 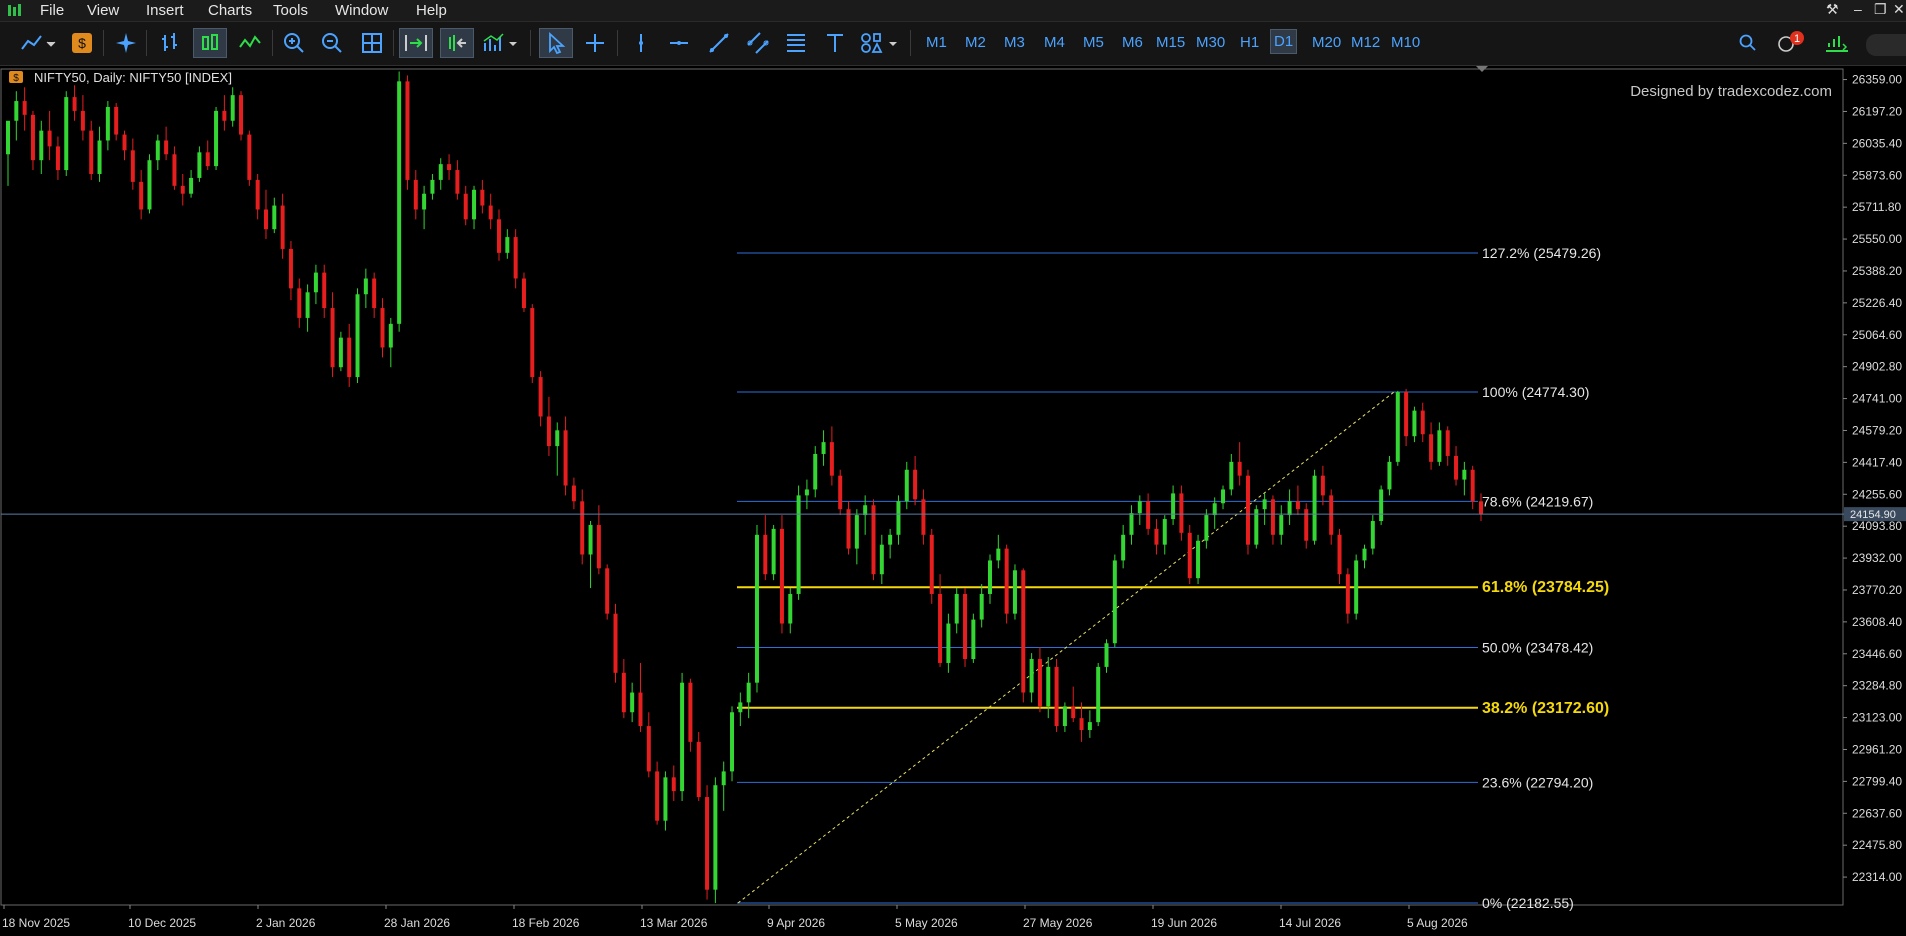 I want to click on timeframe-m15: M15, so click(x=1170, y=42).